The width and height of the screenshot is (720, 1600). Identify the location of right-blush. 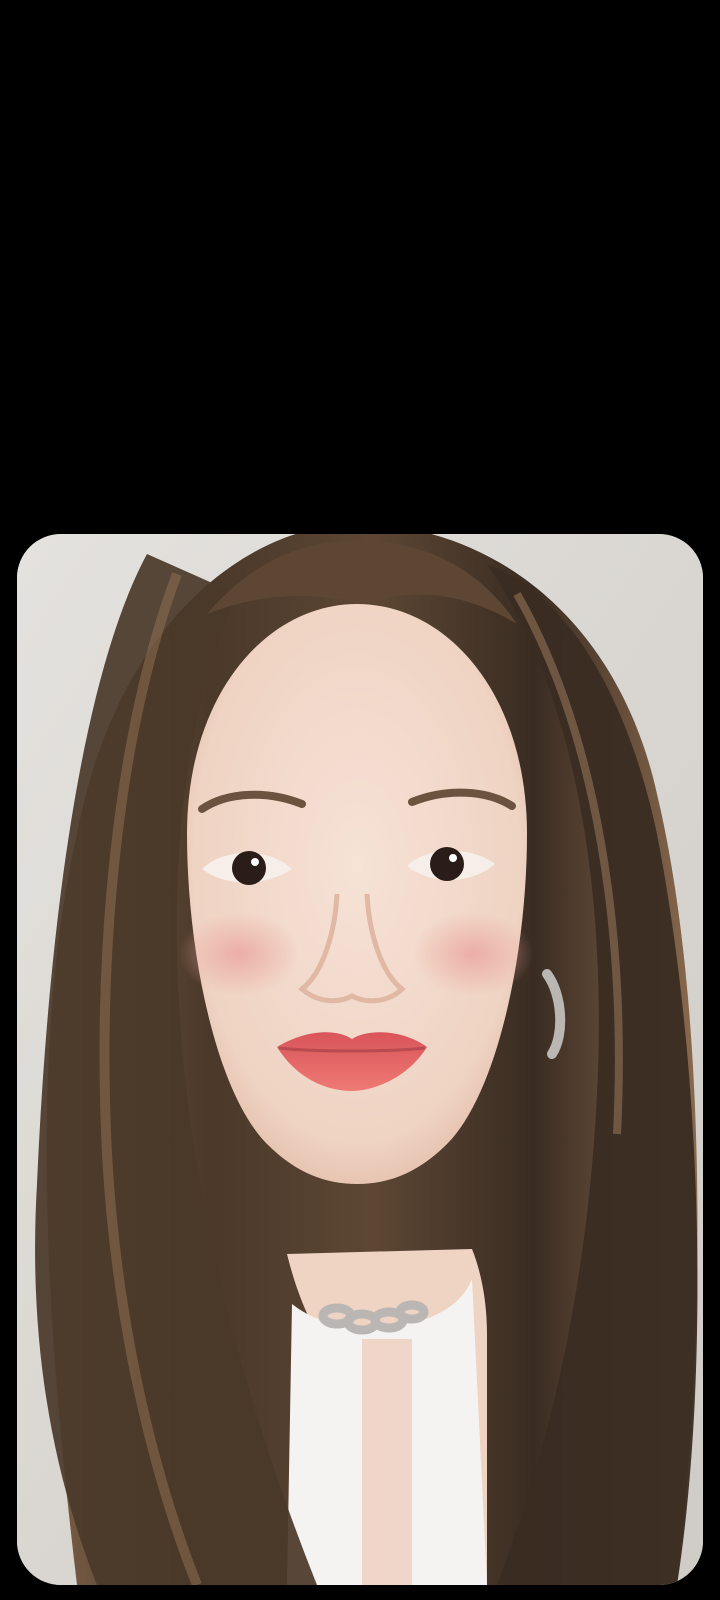
(473, 954).